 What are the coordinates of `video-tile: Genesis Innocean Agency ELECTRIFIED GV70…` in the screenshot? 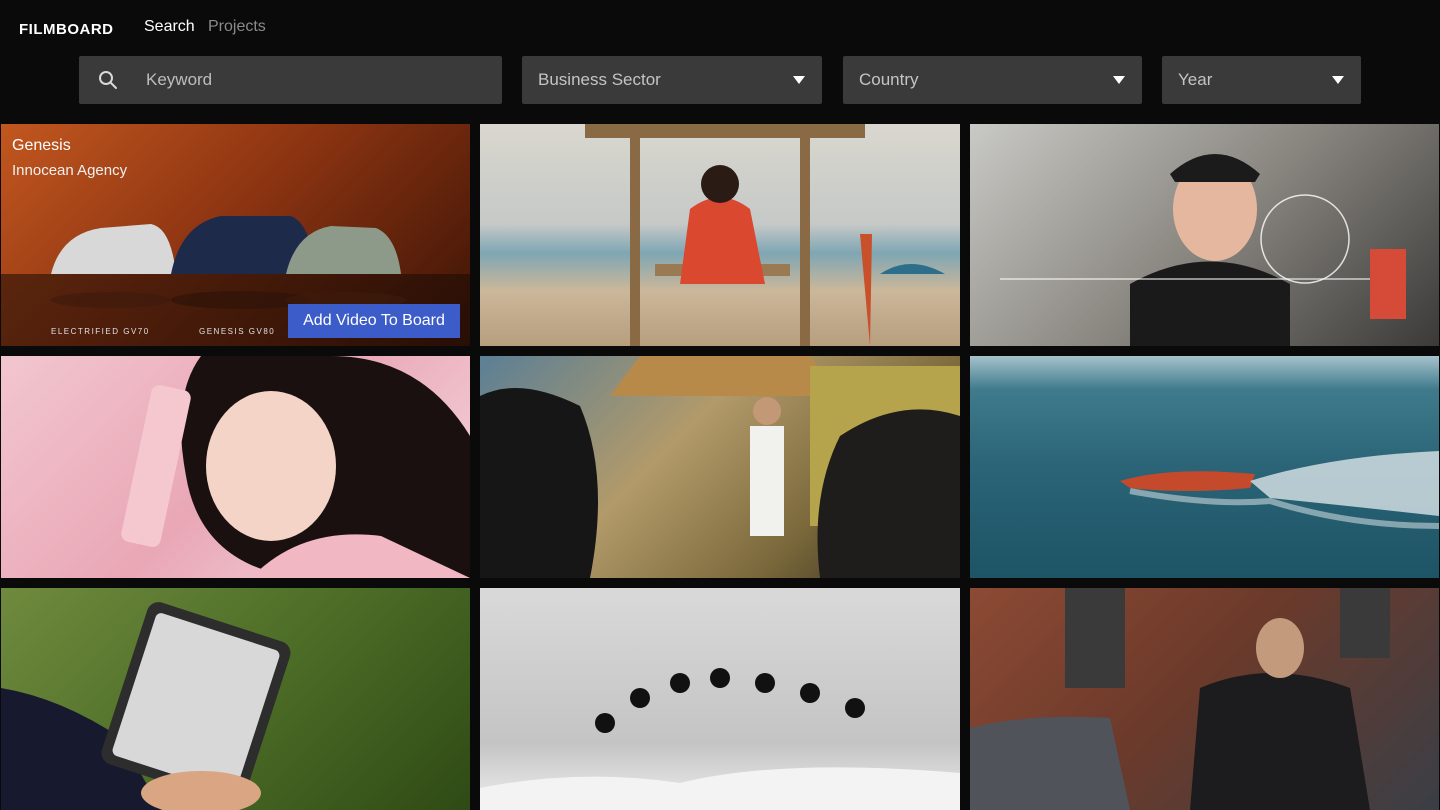 It's located at (235, 235).